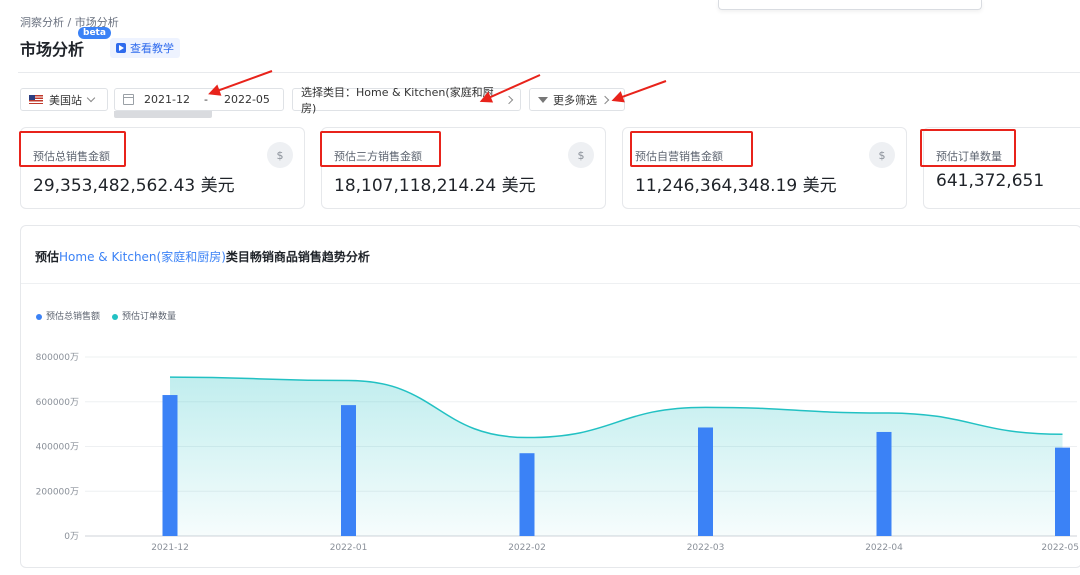 Image resolution: width=1080 pixels, height=575 pixels. What do you see at coordinates (435, 186) in the screenshot?
I see `metric-value: 18,107,118,214.24 美元` at bounding box center [435, 186].